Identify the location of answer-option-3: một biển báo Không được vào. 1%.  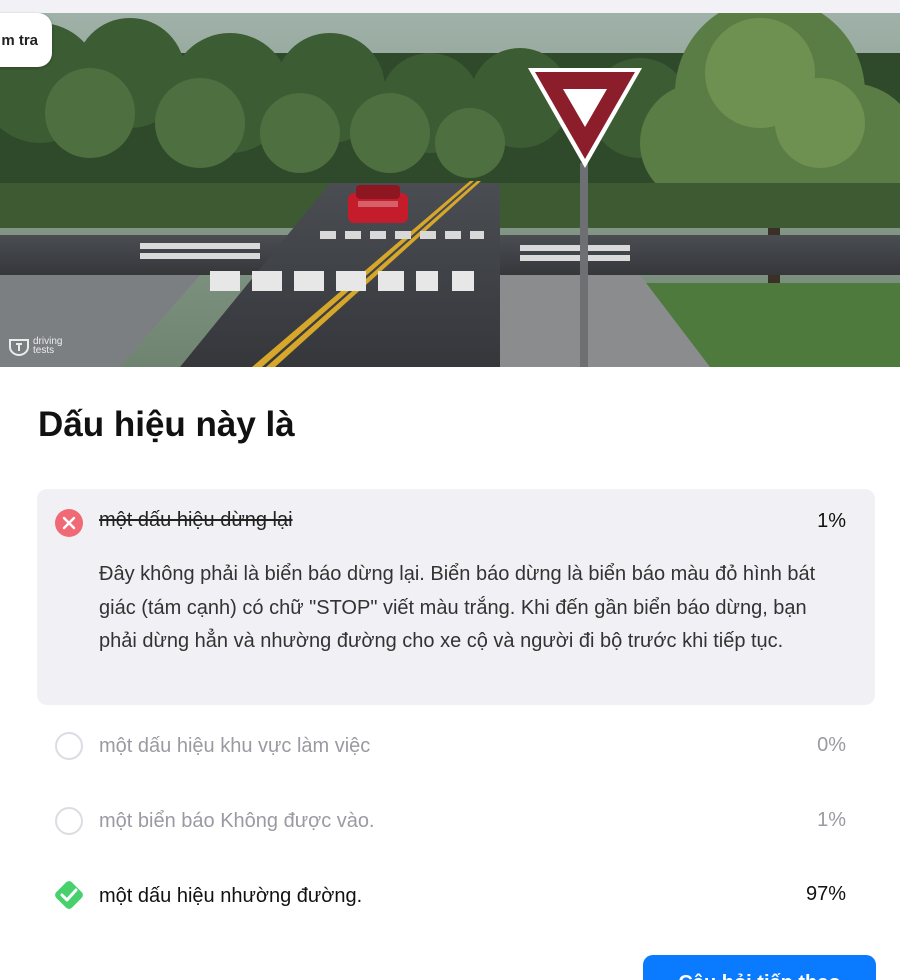
(456, 822).